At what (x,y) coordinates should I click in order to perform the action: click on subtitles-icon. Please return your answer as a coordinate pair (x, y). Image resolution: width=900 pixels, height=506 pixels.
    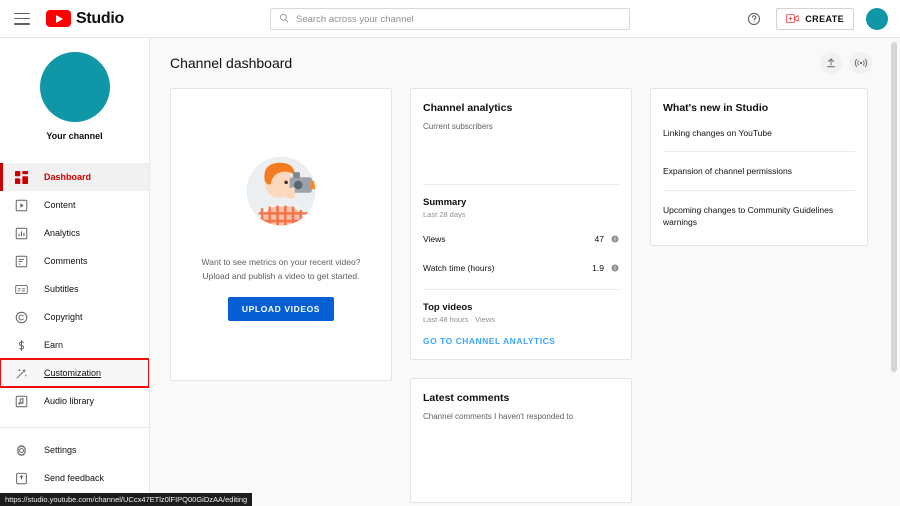
    Looking at the image, I should click on (21, 289).